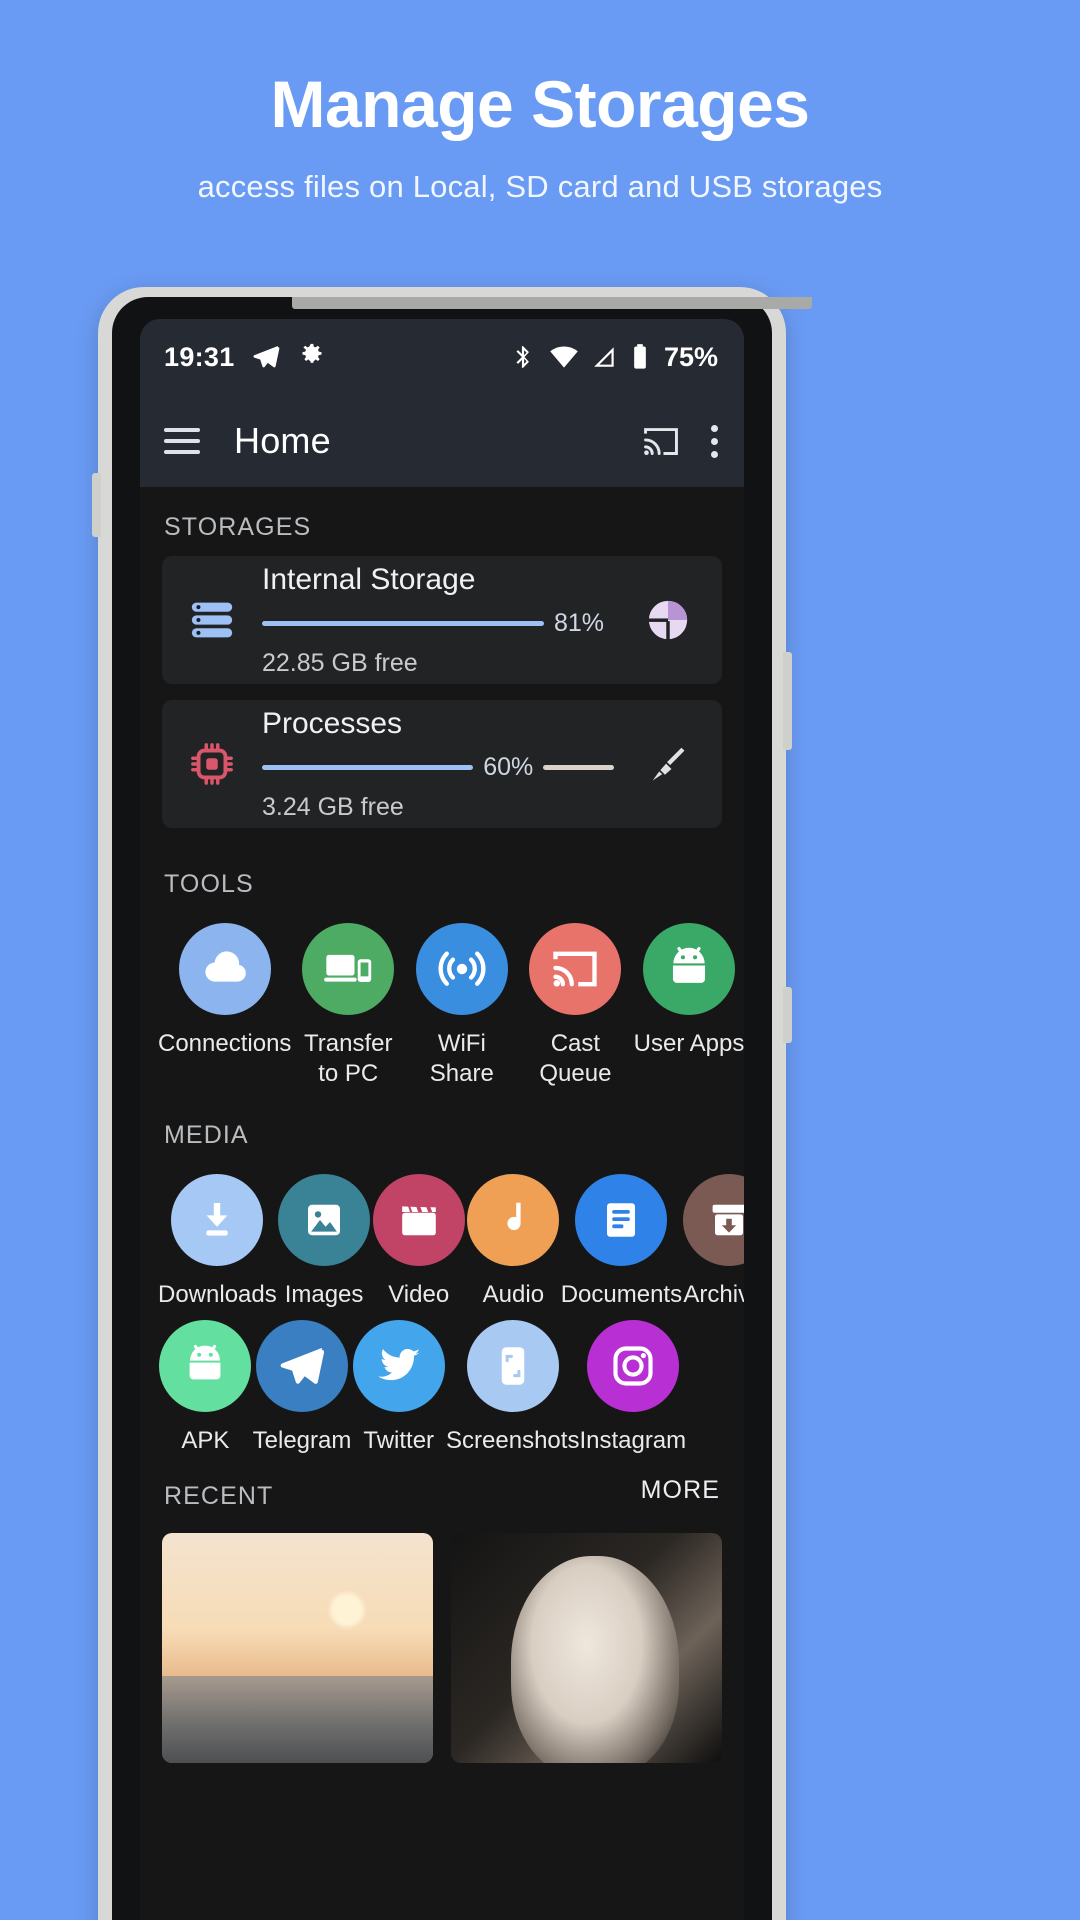 Image resolution: width=1080 pixels, height=1920 pixels. What do you see at coordinates (787, 1015) in the screenshot?
I see `phone-power-button` at bounding box center [787, 1015].